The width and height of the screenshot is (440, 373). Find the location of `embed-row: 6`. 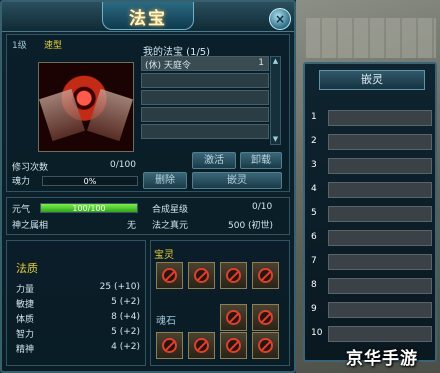

embed-row: 6 is located at coordinates (371, 238).